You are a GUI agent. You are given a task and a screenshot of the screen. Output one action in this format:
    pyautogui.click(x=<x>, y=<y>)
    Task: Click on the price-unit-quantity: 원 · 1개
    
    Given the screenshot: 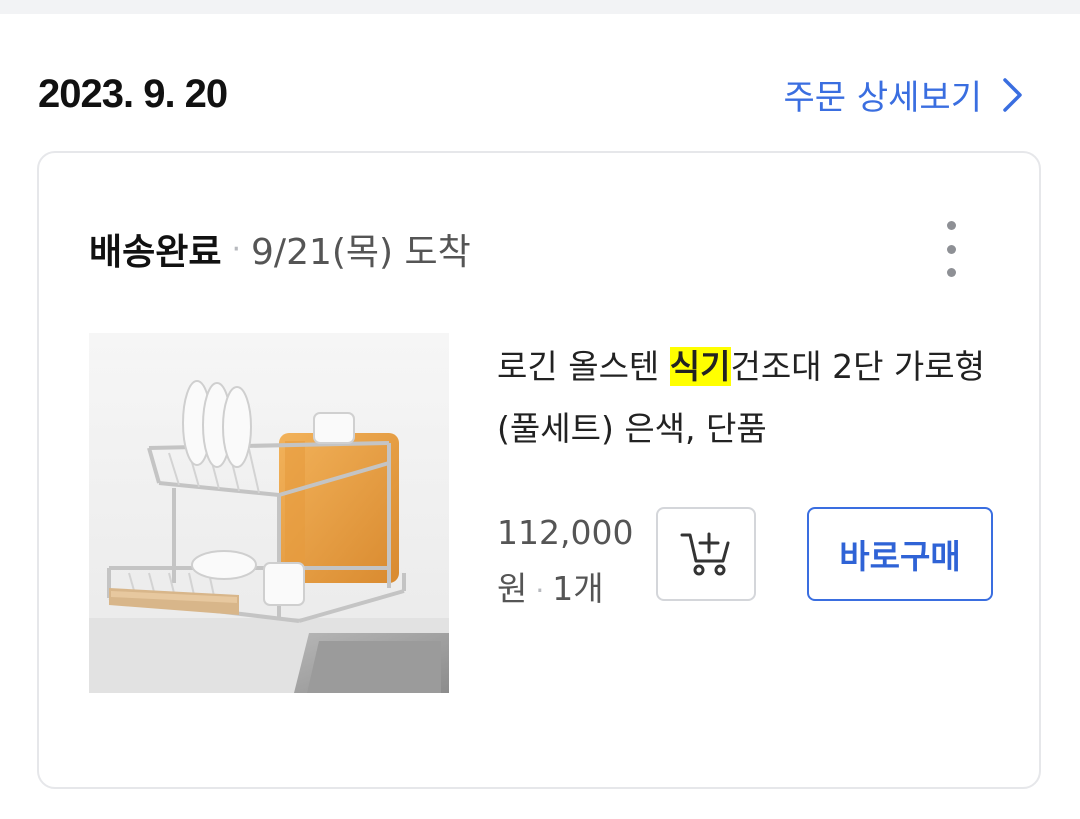 What is the action you would take?
    pyautogui.click(x=572, y=590)
    